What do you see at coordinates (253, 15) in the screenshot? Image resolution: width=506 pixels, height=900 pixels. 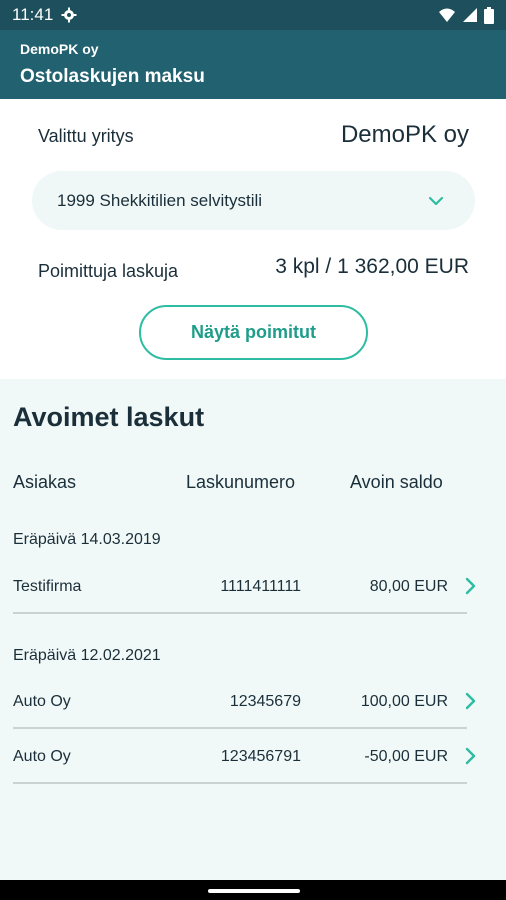 I see `status-bar: 11:41` at bounding box center [253, 15].